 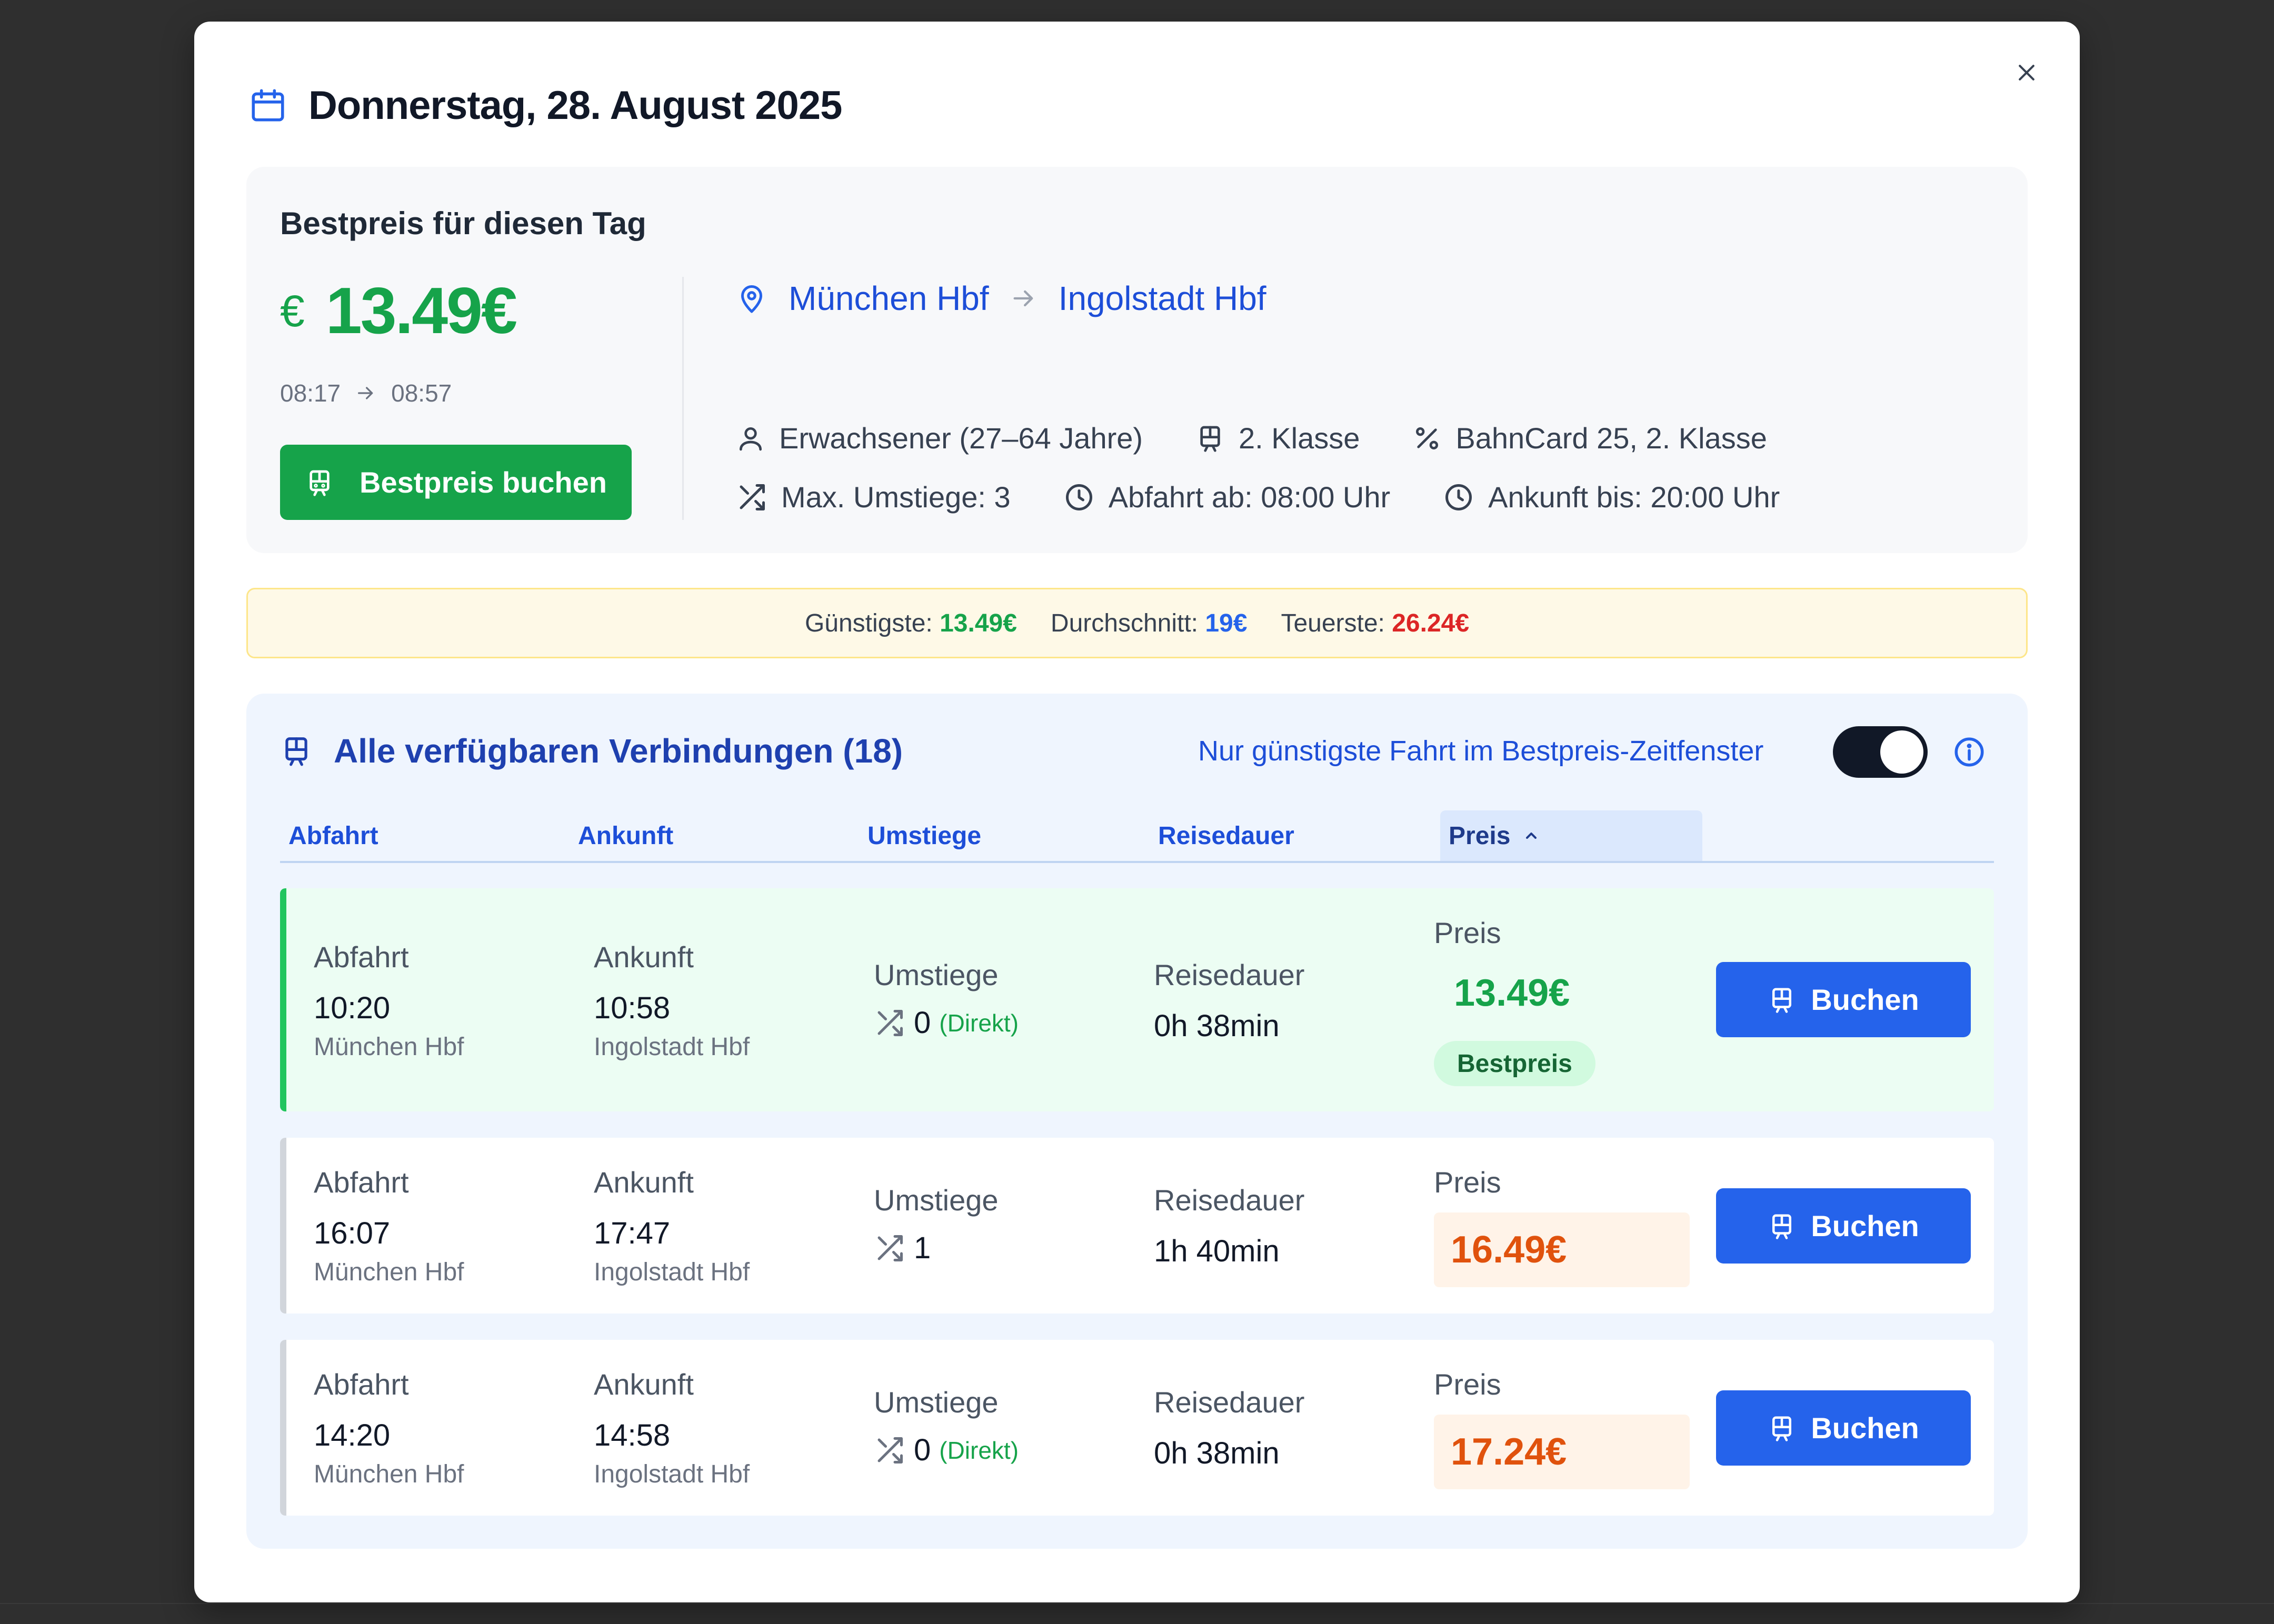 I want to click on best-price-badge: Bestpreis, so click(x=1514, y=1063).